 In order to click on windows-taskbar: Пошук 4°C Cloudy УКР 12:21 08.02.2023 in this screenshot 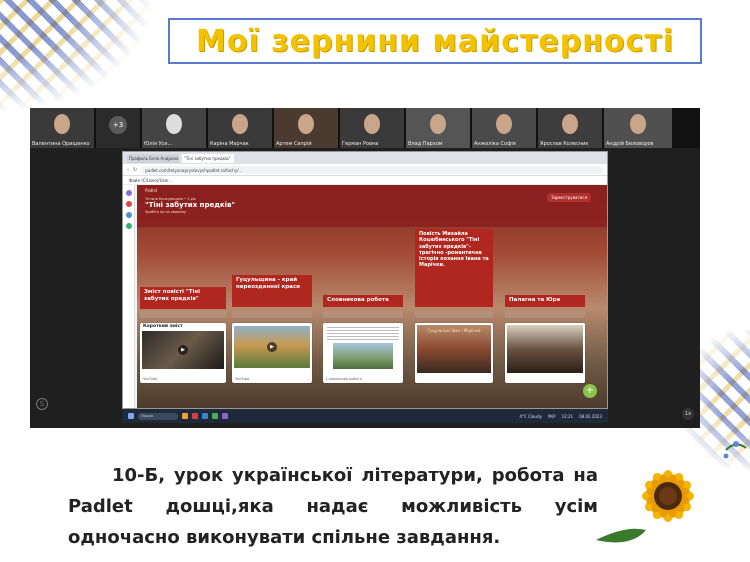, I will do `click(365, 416)`.